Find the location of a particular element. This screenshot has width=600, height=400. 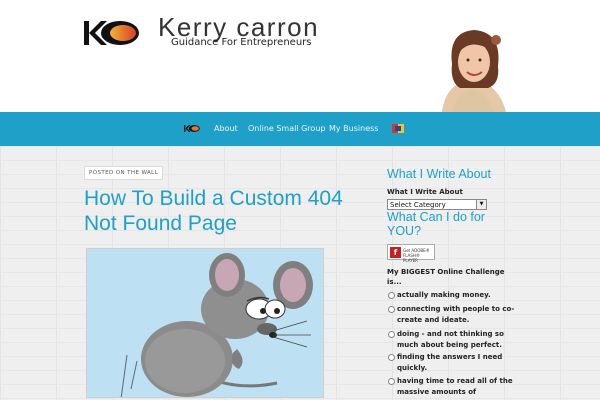

post-featured-image is located at coordinates (205, 323).